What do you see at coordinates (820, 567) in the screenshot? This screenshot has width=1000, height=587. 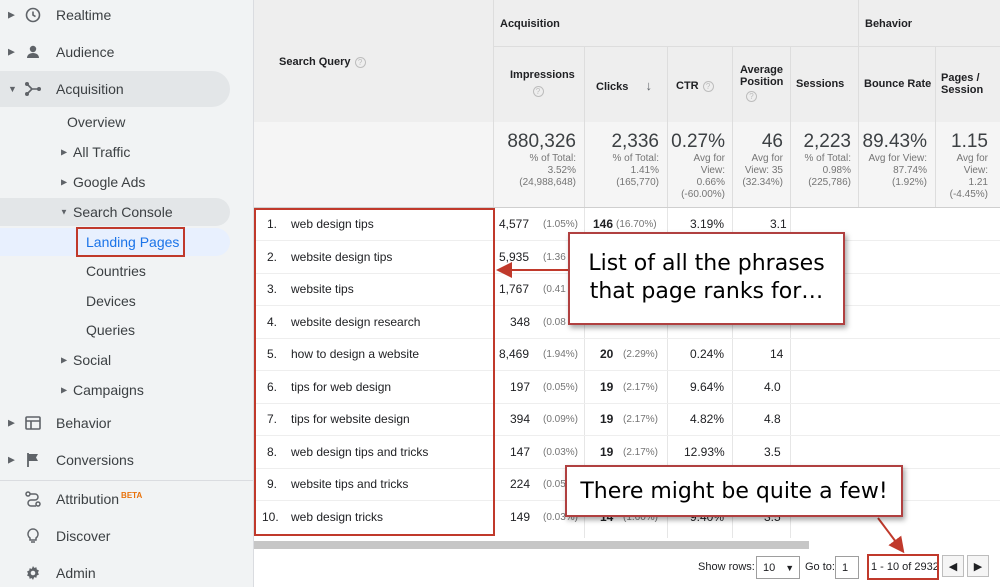 I see `goto-label: Go to:` at bounding box center [820, 567].